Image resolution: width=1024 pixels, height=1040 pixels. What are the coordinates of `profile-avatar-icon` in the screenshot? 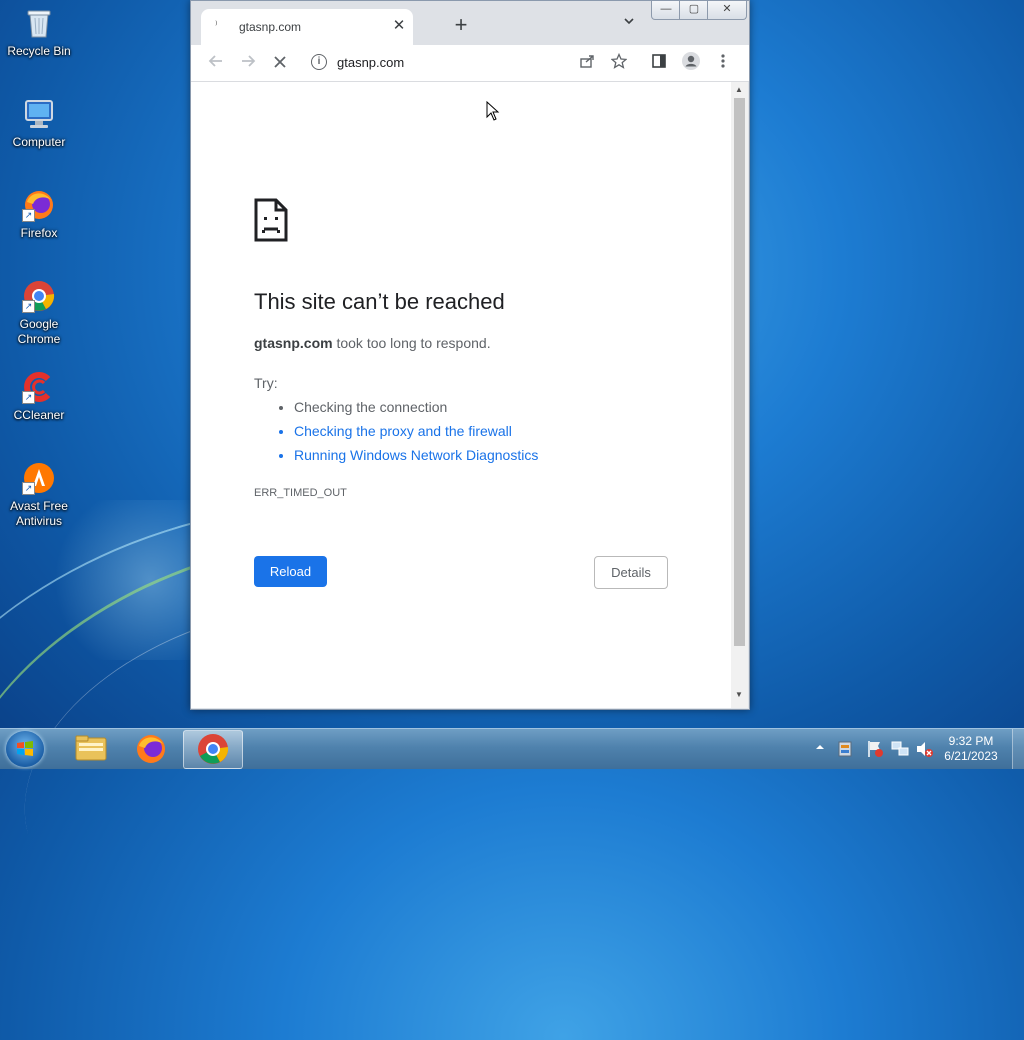 It's located at (691, 63).